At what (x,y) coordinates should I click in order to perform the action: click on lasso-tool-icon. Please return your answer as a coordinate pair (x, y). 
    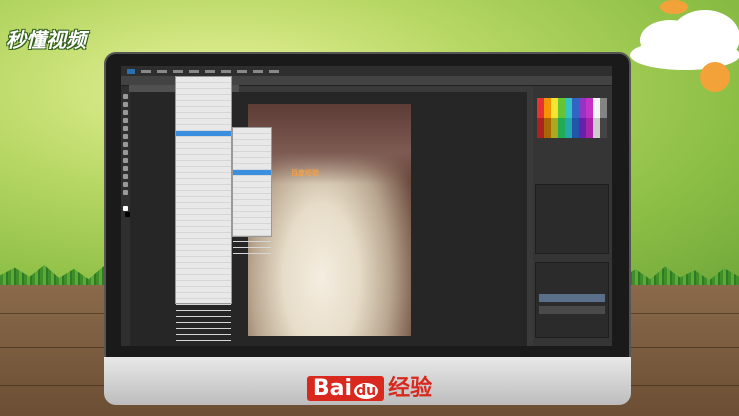
    Looking at the image, I should click on (125, 112).